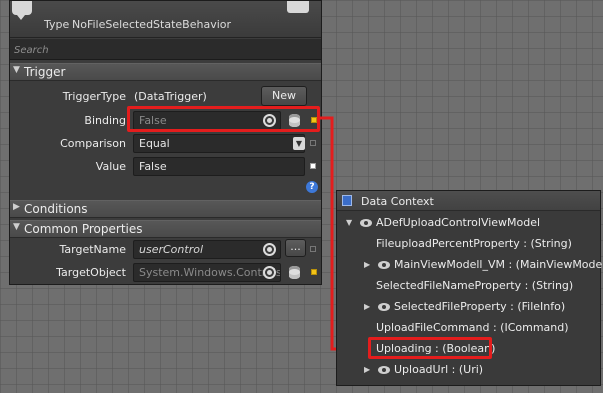 The width and height of the screenshot is (603, 393). I want to click on data-context-header: Data Context, so click(468, 201).